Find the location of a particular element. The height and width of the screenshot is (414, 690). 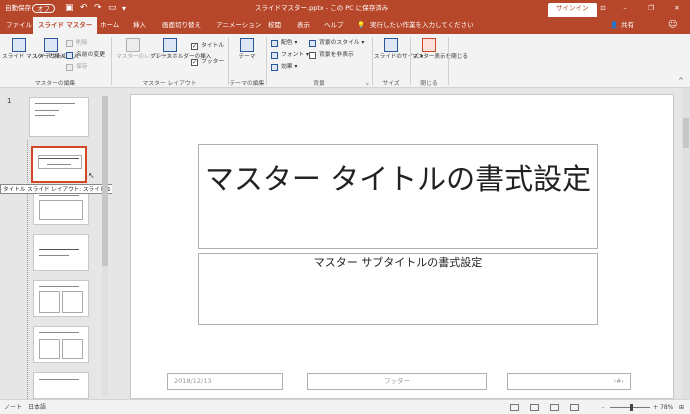

share-button: 共有 is located at coordinates (627, 25).